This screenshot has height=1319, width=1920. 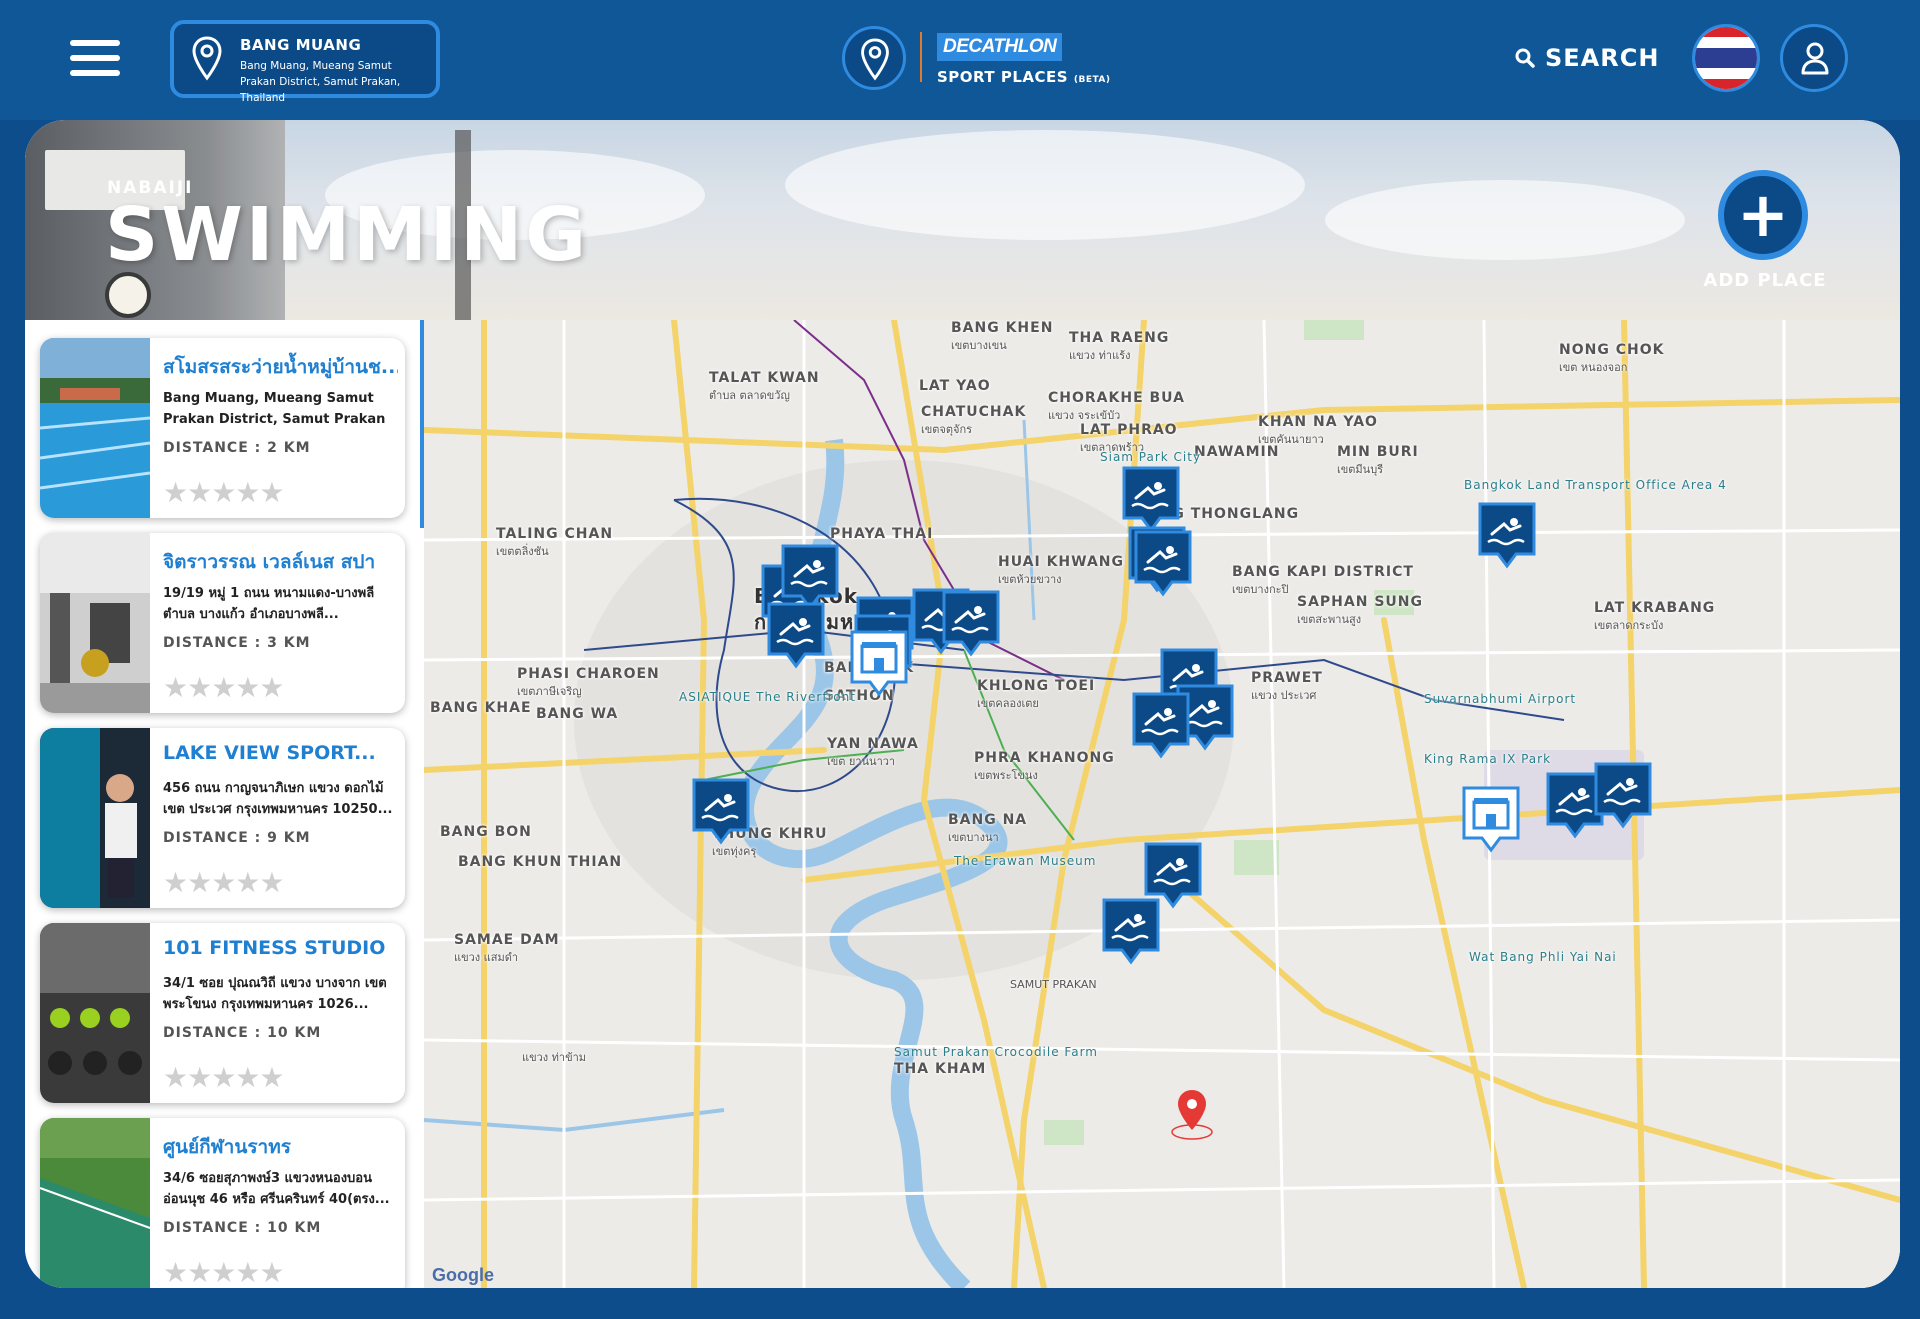 I want to click on add-place-button: +, so click(x=1763, y=215).